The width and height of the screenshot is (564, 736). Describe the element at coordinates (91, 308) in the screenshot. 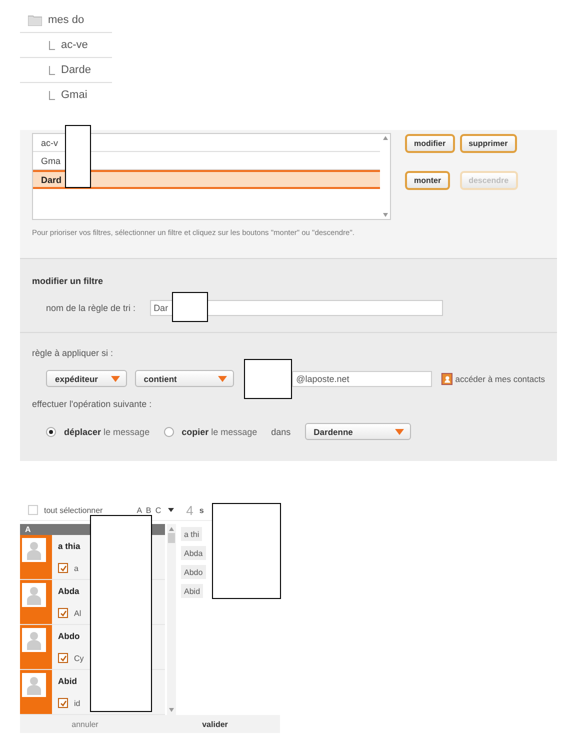

I see `name-label: nom de la règle de tri :` at that location.